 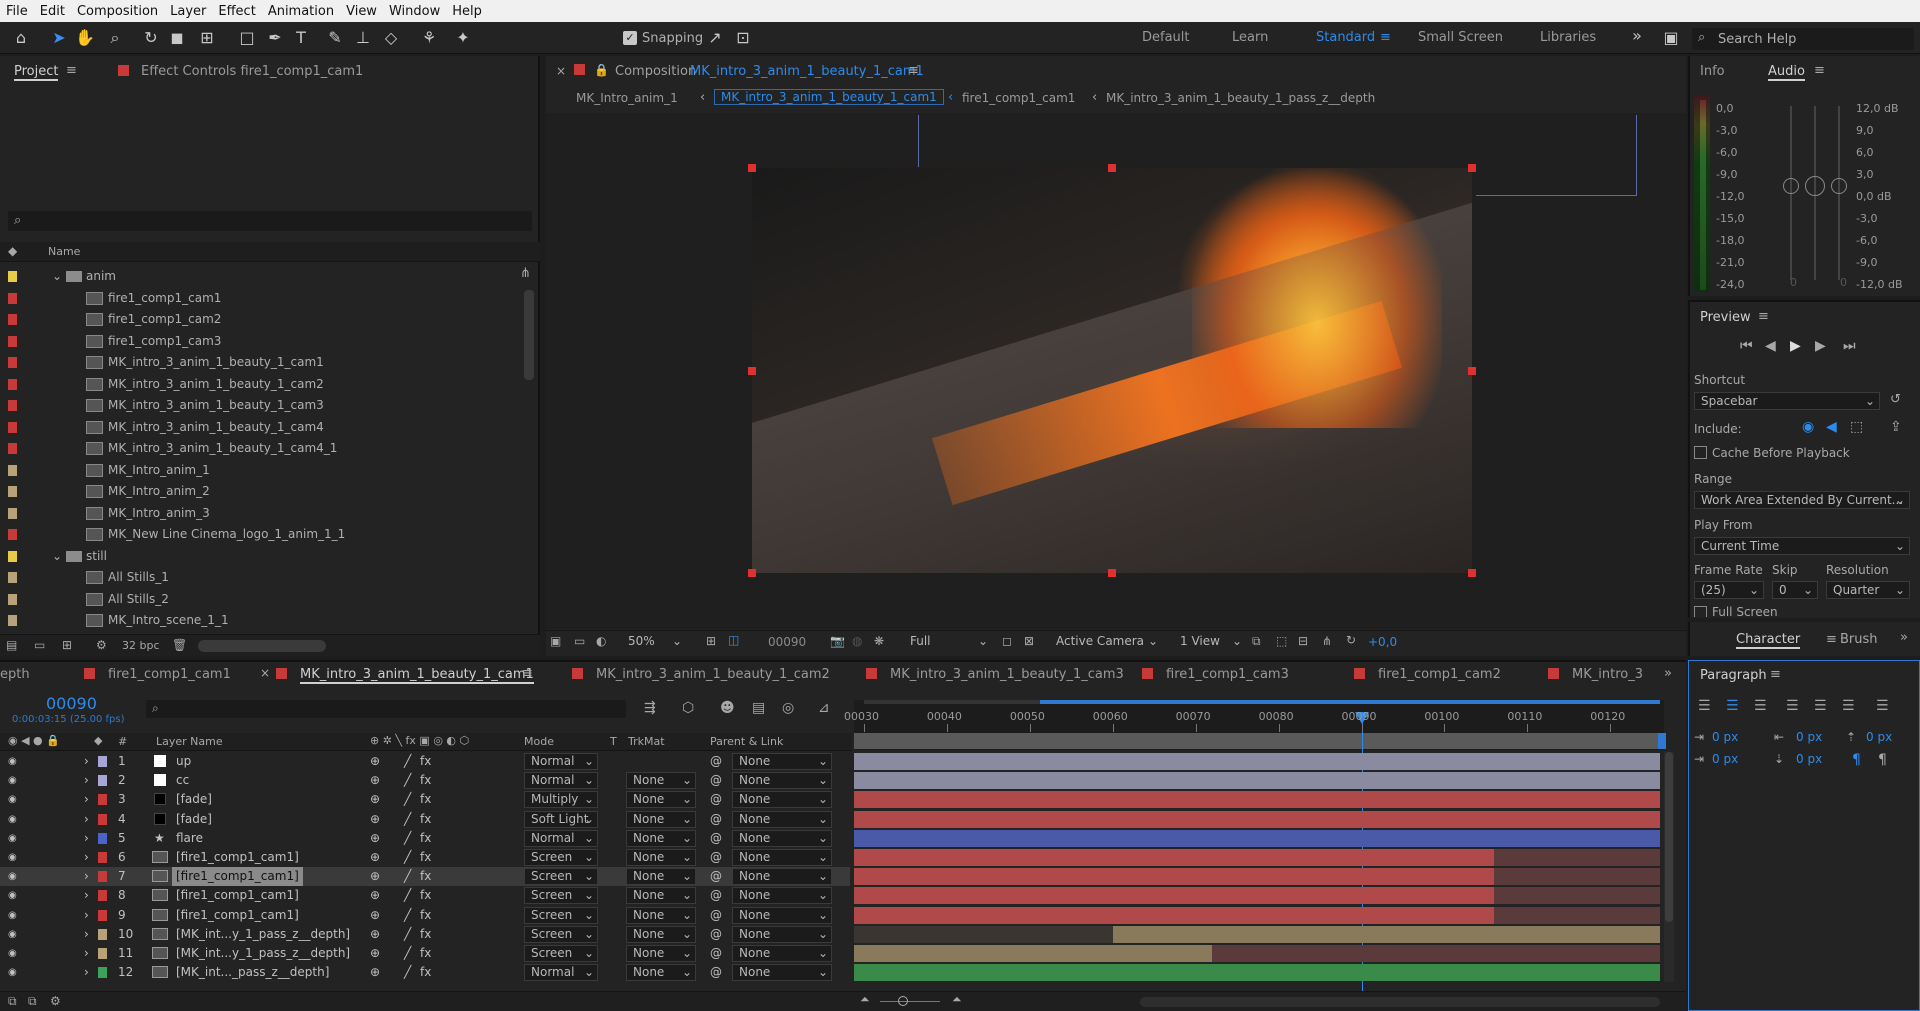 I want to click on work-area-range, so click(x=1256, y=741).